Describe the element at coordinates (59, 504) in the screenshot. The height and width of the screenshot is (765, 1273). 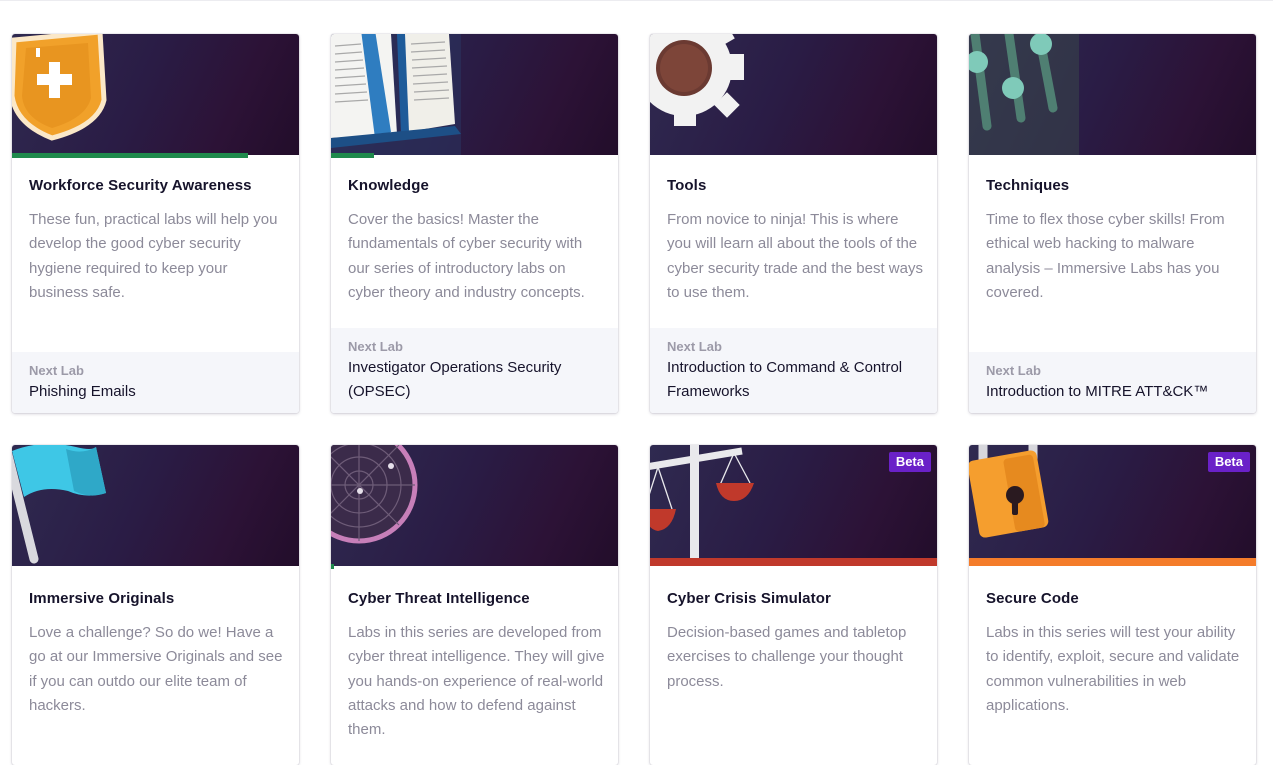
I see `flag-icon` at that location.